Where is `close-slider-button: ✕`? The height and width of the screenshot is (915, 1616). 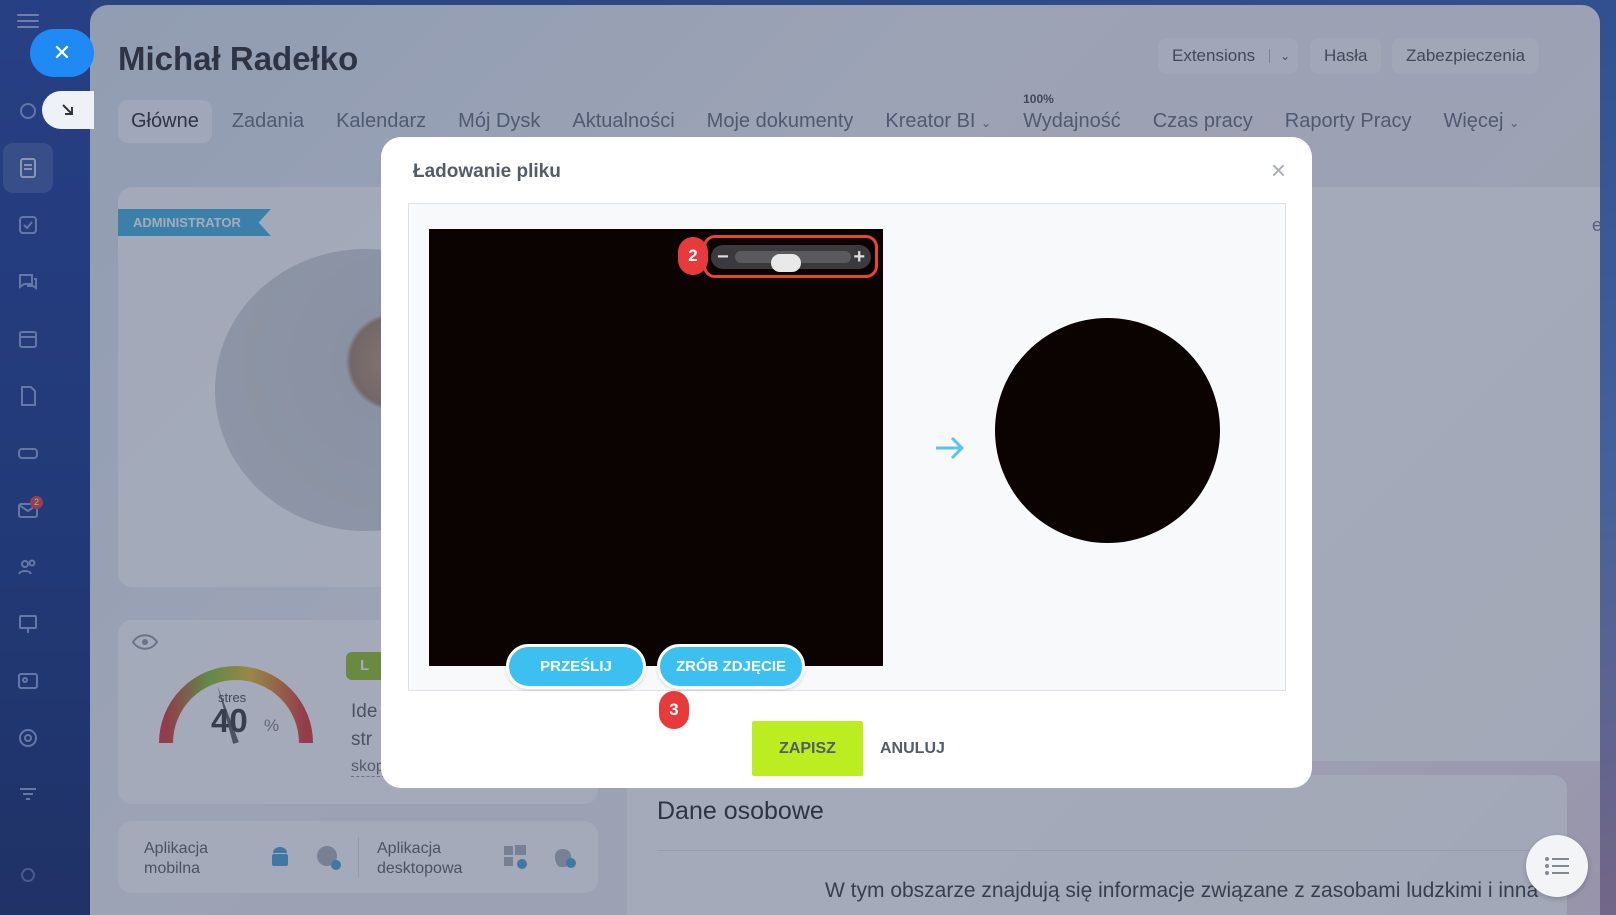 close-slider-button: ✕ is located at coordinates (62, 53).